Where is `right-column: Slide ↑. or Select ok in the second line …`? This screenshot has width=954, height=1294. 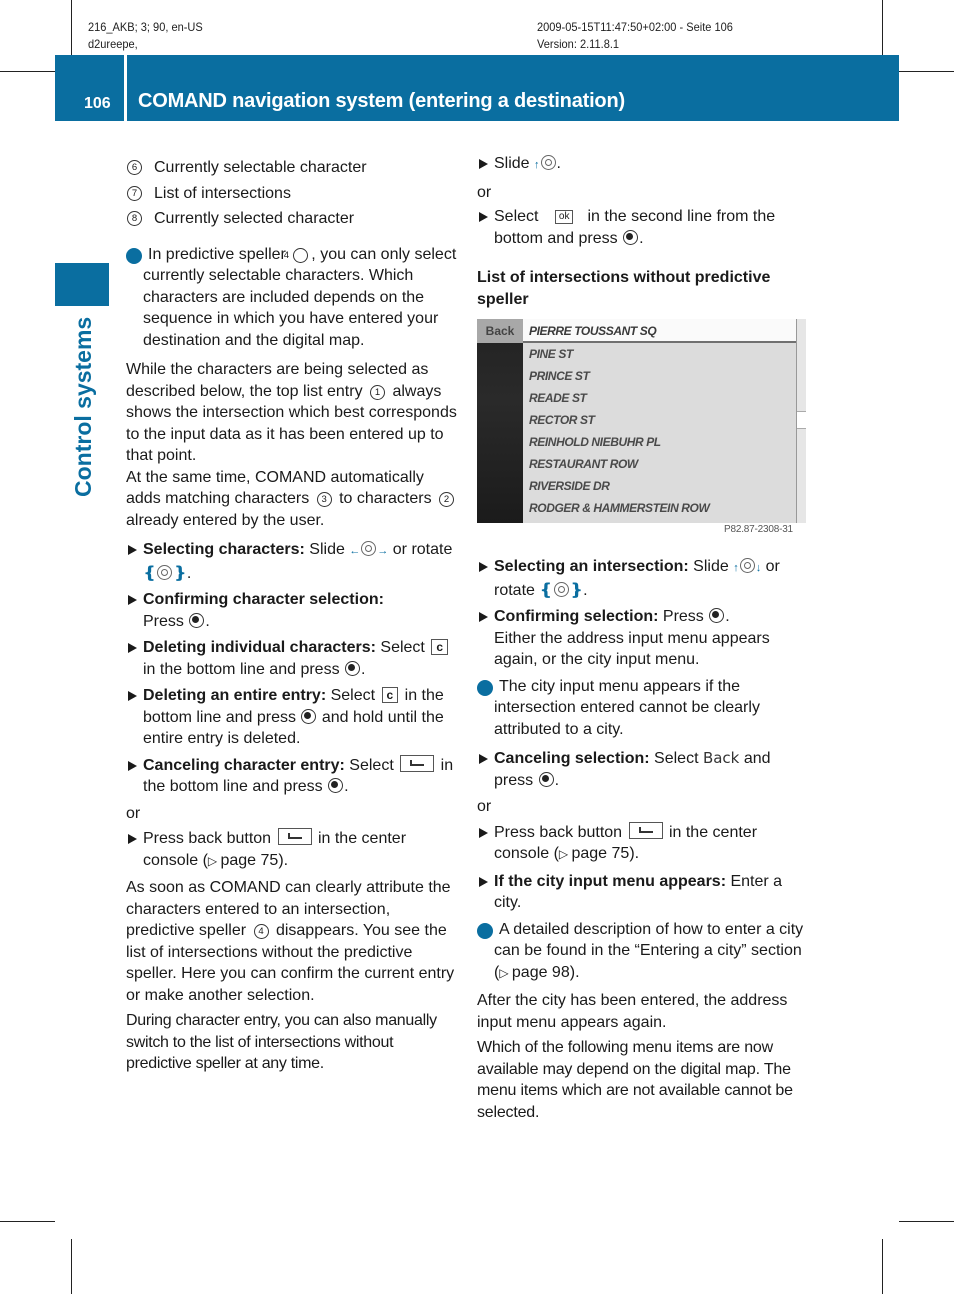
right-column: Slide ↑. or Select ok in the second line … is located at coordinates (644, 236).